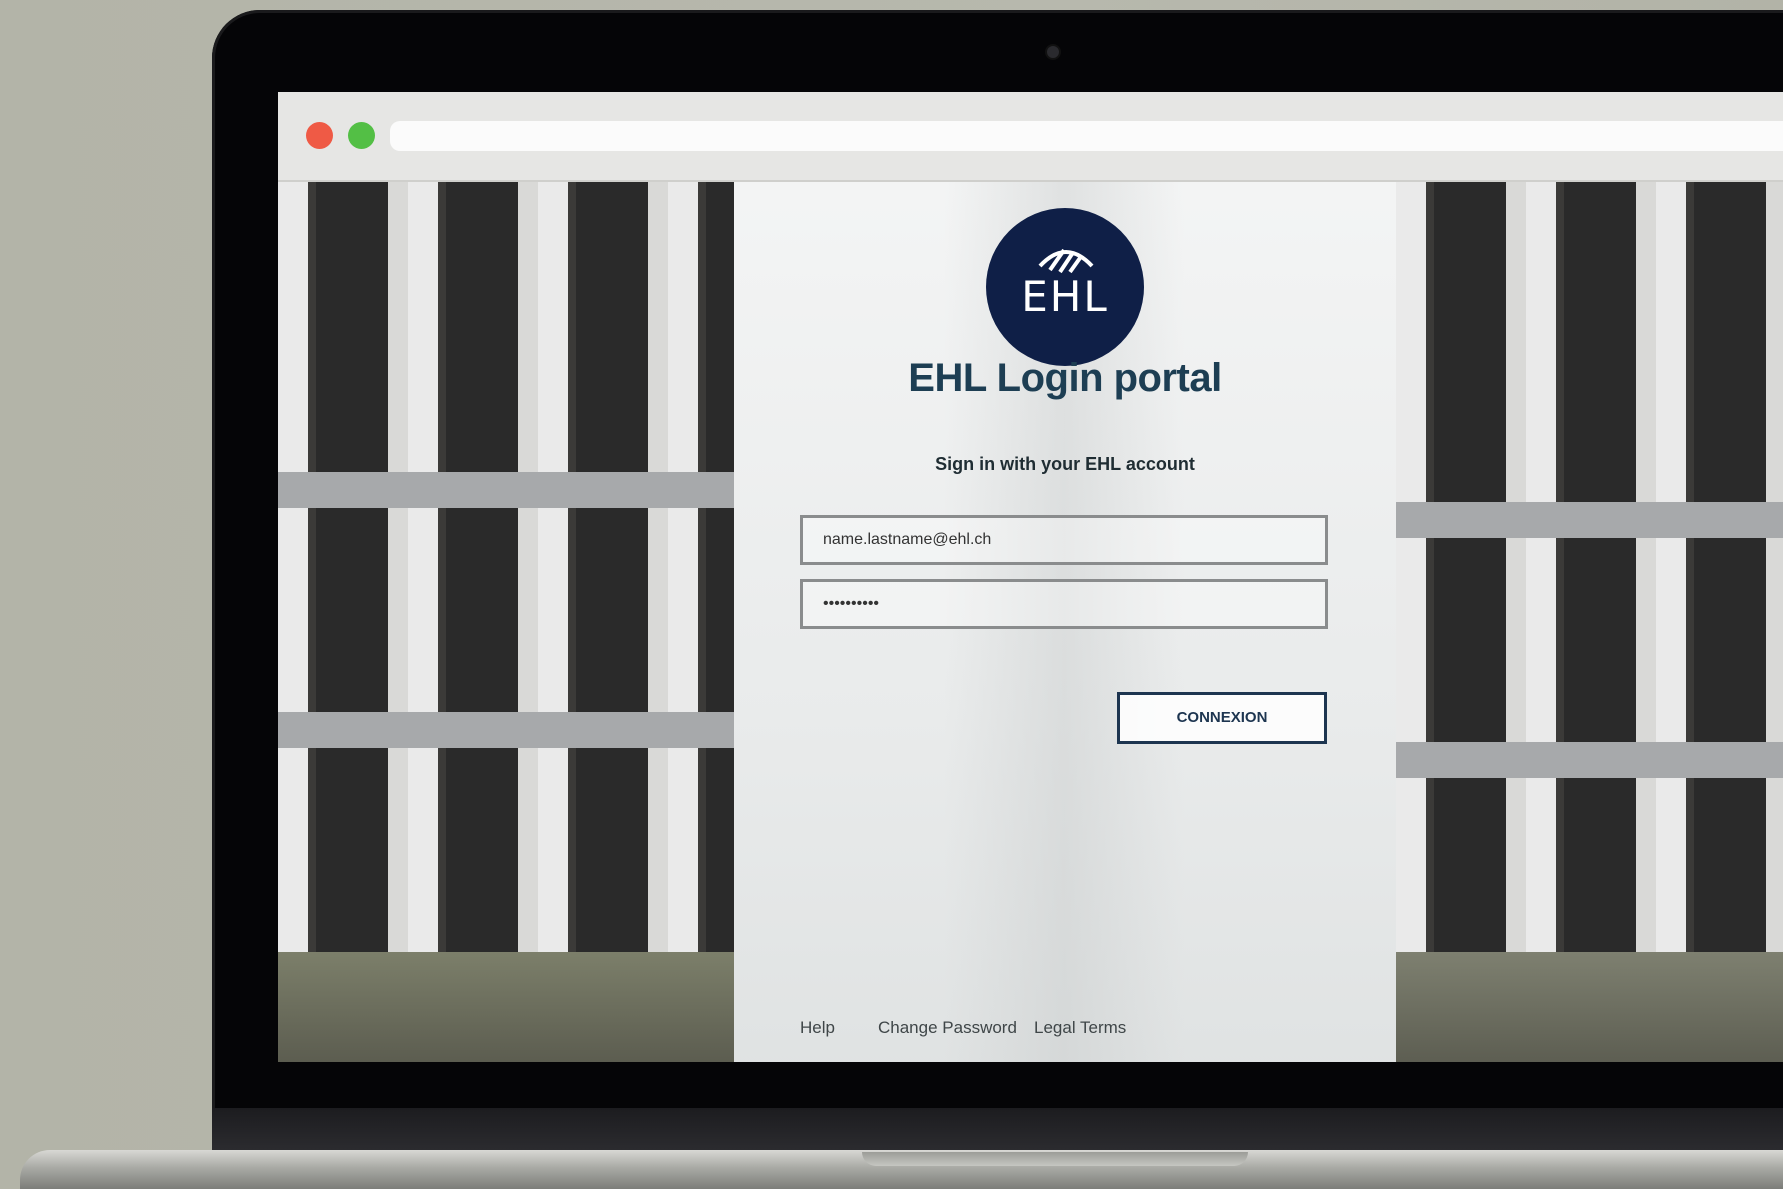  What do you see at coordinates (1065, 296) in the screenshot?
I see `logo-text: EHL` at bounding box center [1065, 296].